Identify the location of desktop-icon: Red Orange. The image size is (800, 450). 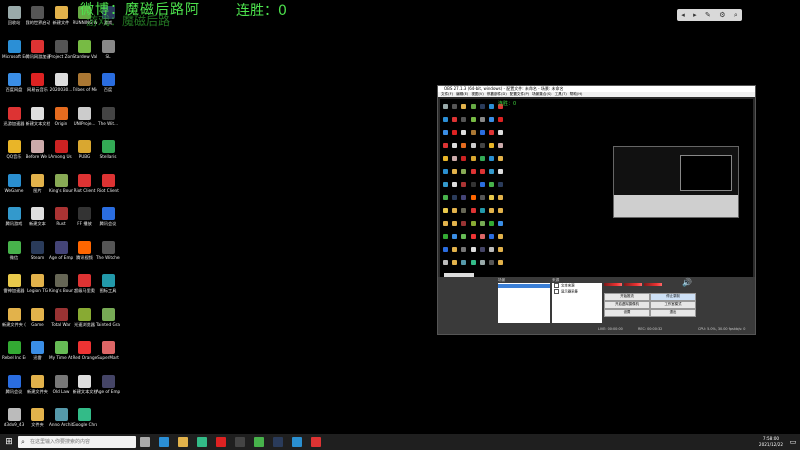
(85, 359).